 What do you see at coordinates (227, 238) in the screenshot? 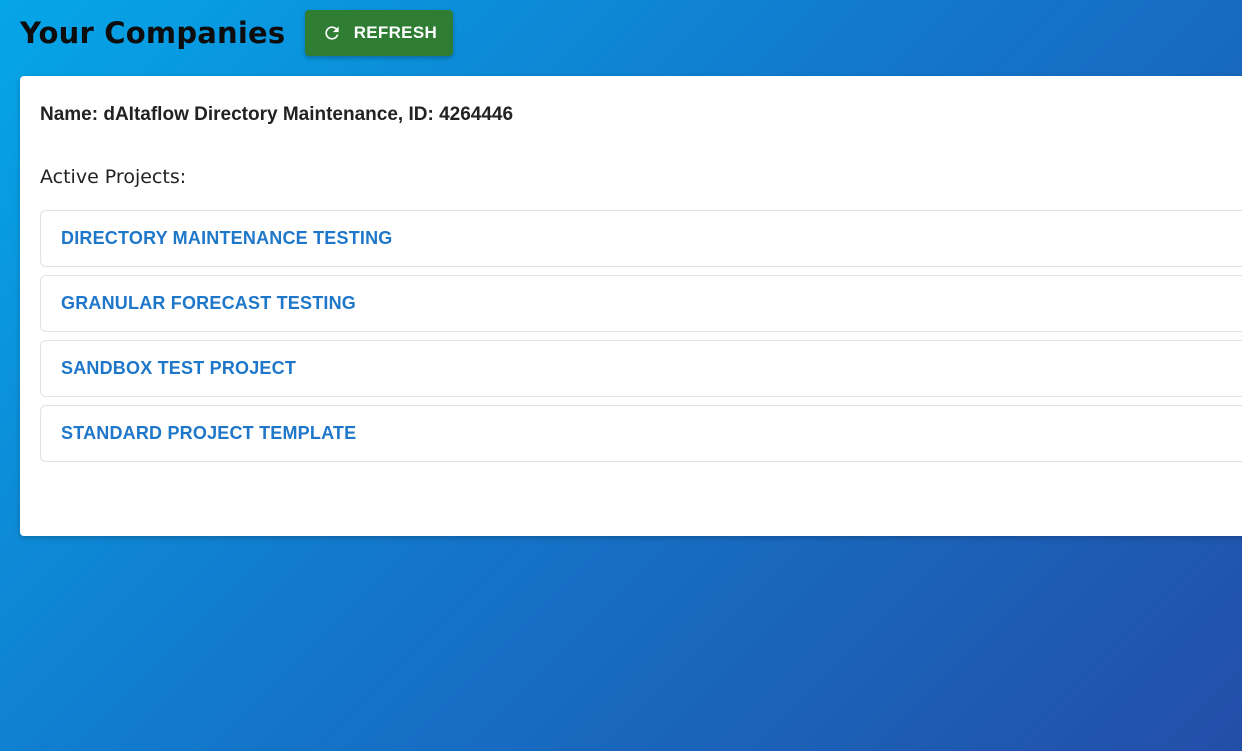
I see `project-link: DIRECTORY MAINTENANCE TESTING` at bounding box center [227, 238].